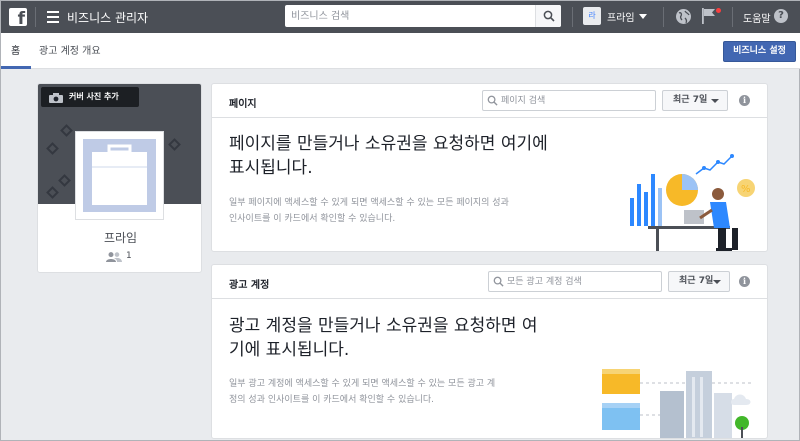  I want to click on business-profile-card: 커버 사진 추가 프라임 1, so click(119, 178).